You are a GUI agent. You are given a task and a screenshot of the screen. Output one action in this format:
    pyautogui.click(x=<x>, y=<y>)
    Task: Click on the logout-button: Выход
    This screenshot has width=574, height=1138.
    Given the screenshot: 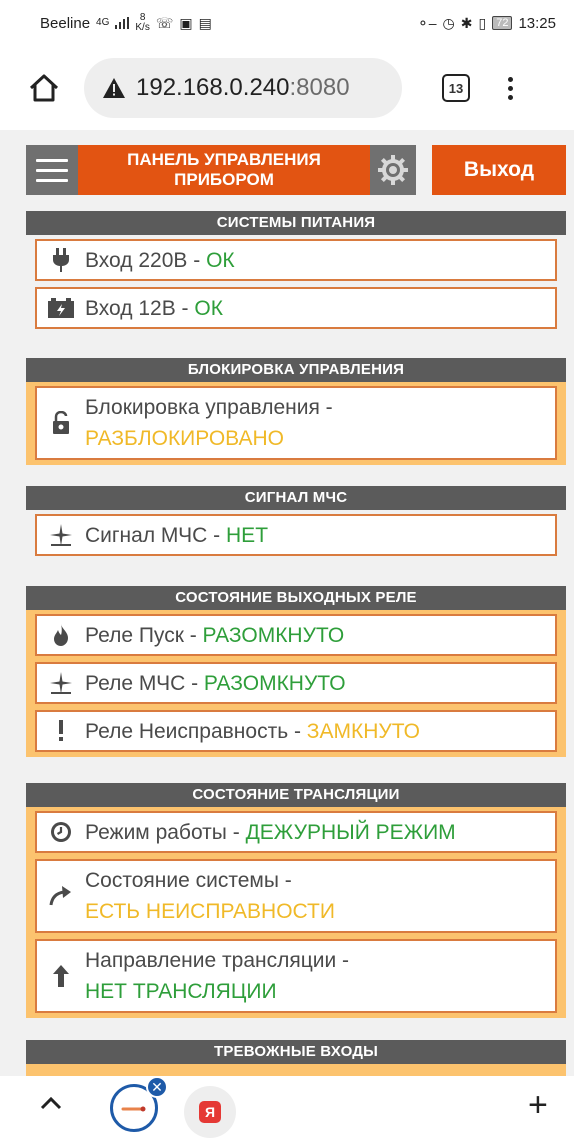 What is the action you would take?
    pyautogui.click(x=499, y=170)
    